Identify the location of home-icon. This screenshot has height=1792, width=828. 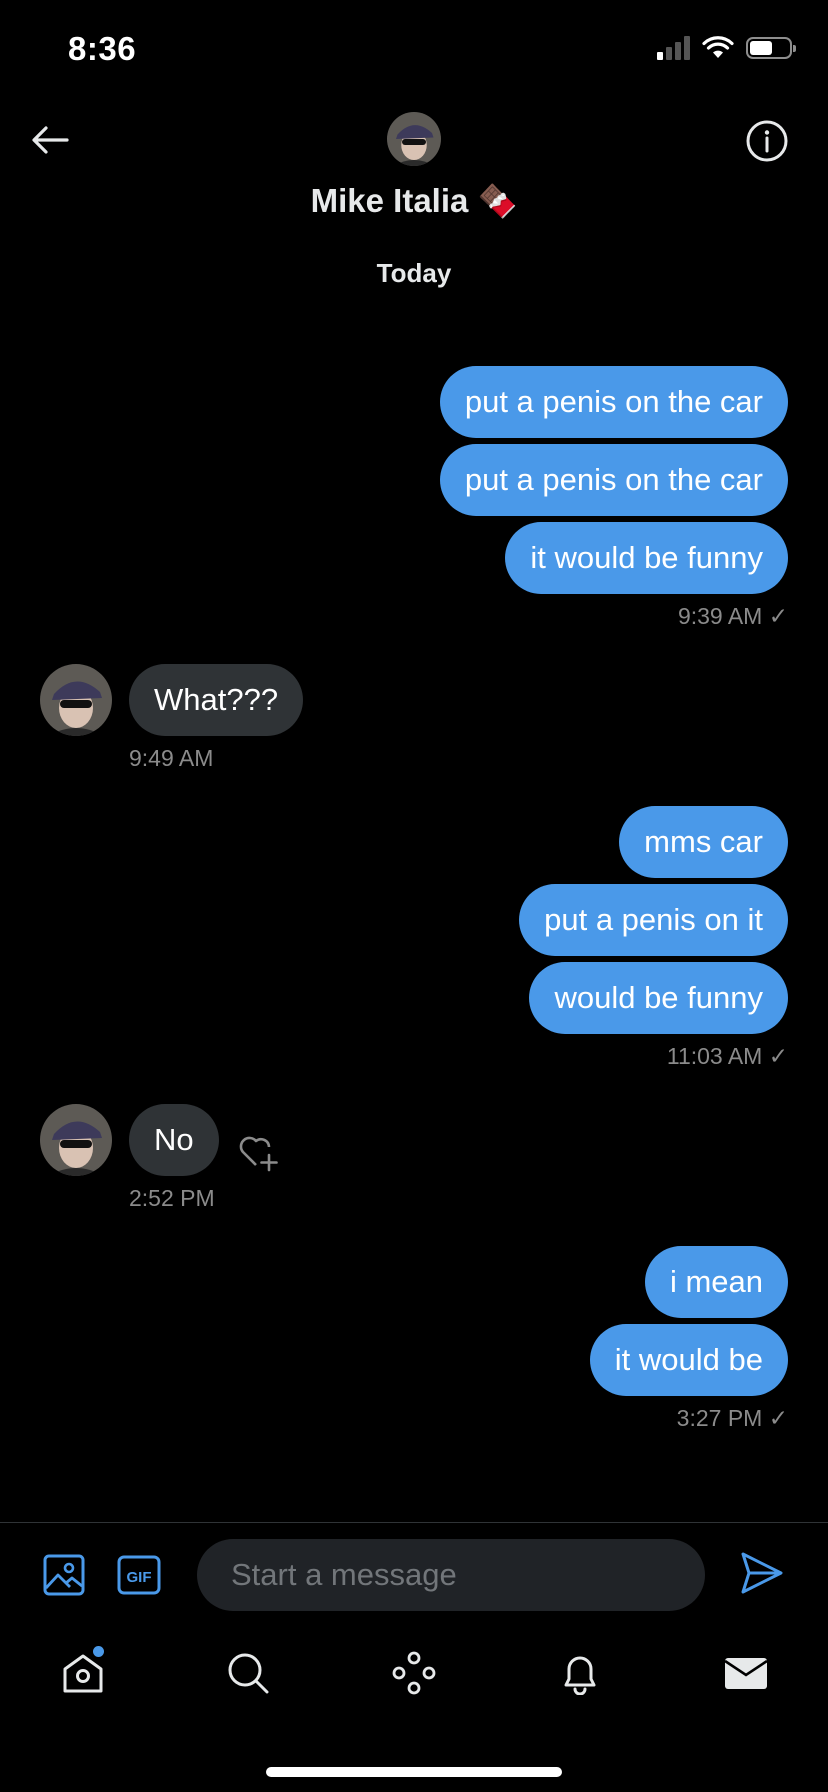
(83, 1673).